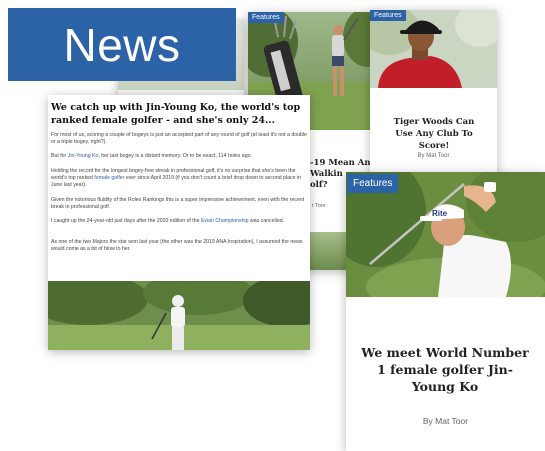 Image resolution: width=545 pixels, height=451 pixels. What do you see at coordinates (225, 221) in the screenshot?
I see `evian-championship-link: Evian Championship` at bounding box center [225, 221].